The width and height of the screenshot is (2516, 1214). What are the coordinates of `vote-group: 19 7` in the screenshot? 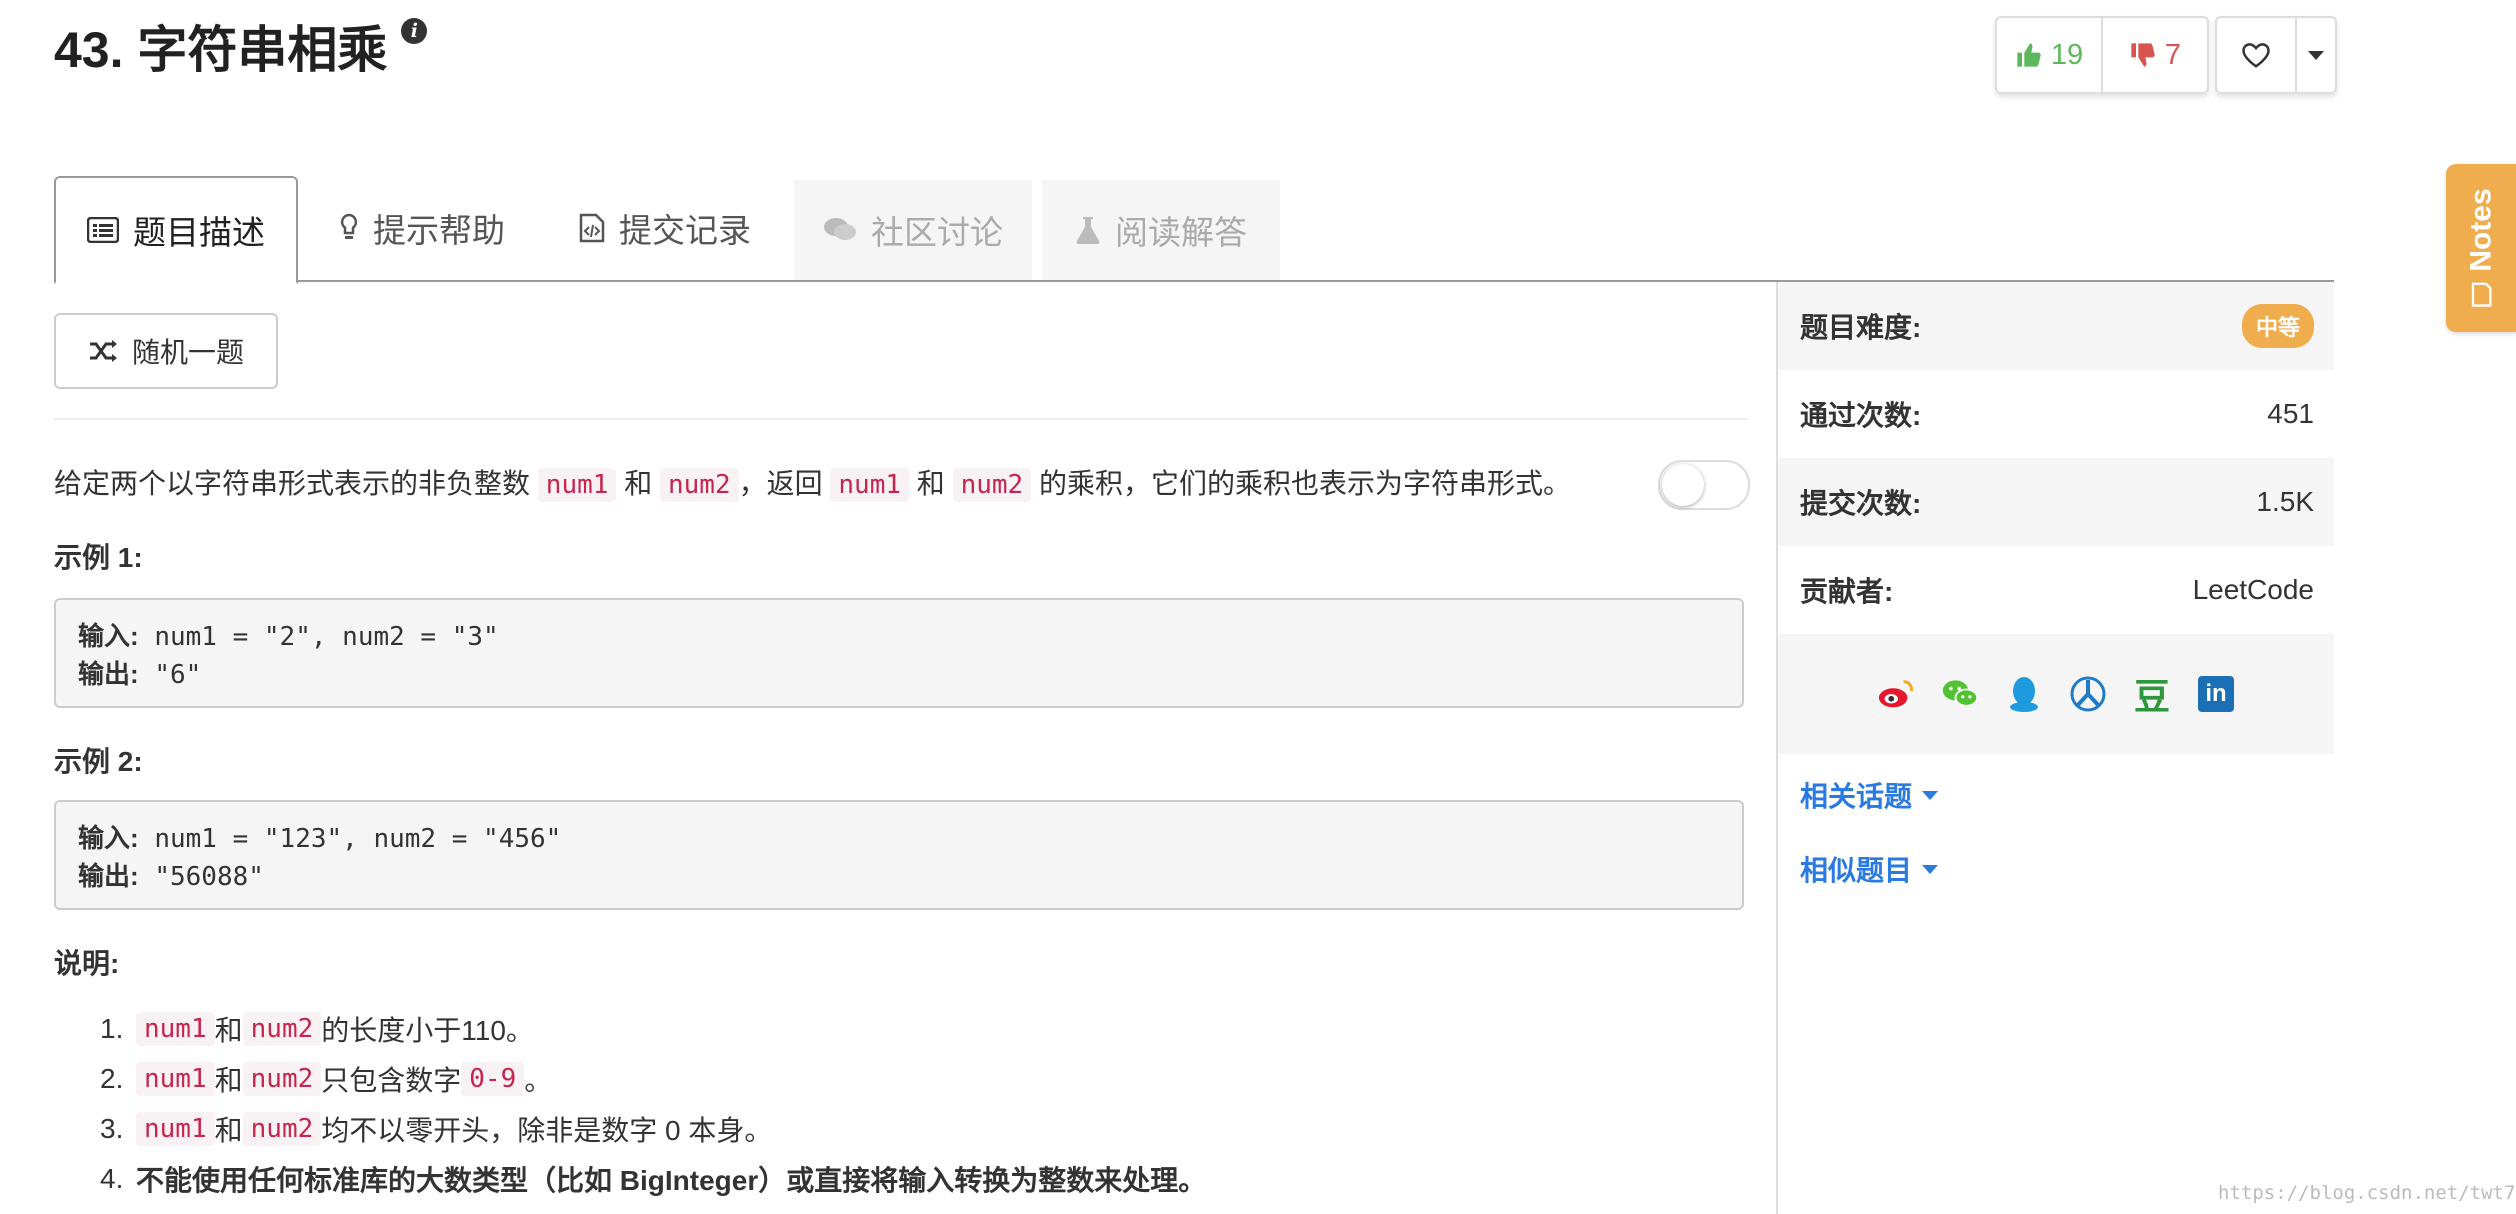 It's located at (2102, 55).